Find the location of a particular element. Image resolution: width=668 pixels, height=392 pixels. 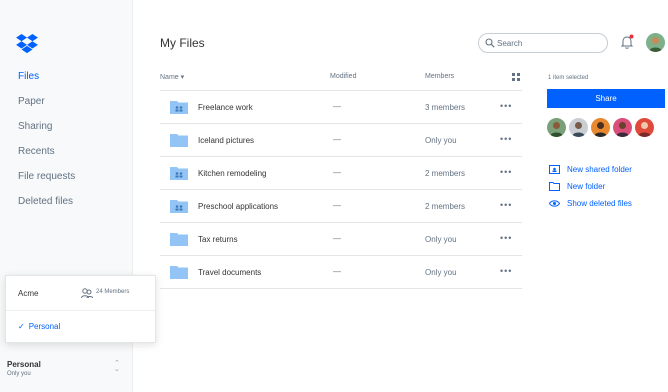

table-row: Tax returns — Only you ••• is located at coordinates (341, 239).